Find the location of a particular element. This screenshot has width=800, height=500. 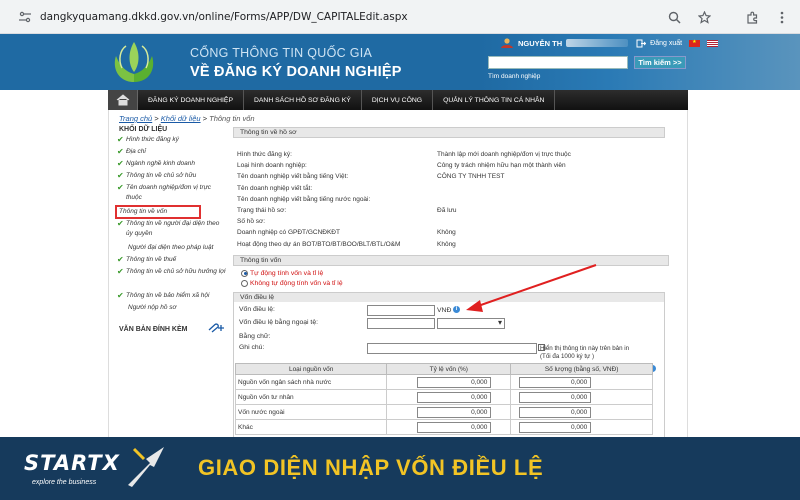

sidebar-item-social-insurance: ✔ Thông tin về bảo hiểm xã hội is located at coordinates (171, 297).